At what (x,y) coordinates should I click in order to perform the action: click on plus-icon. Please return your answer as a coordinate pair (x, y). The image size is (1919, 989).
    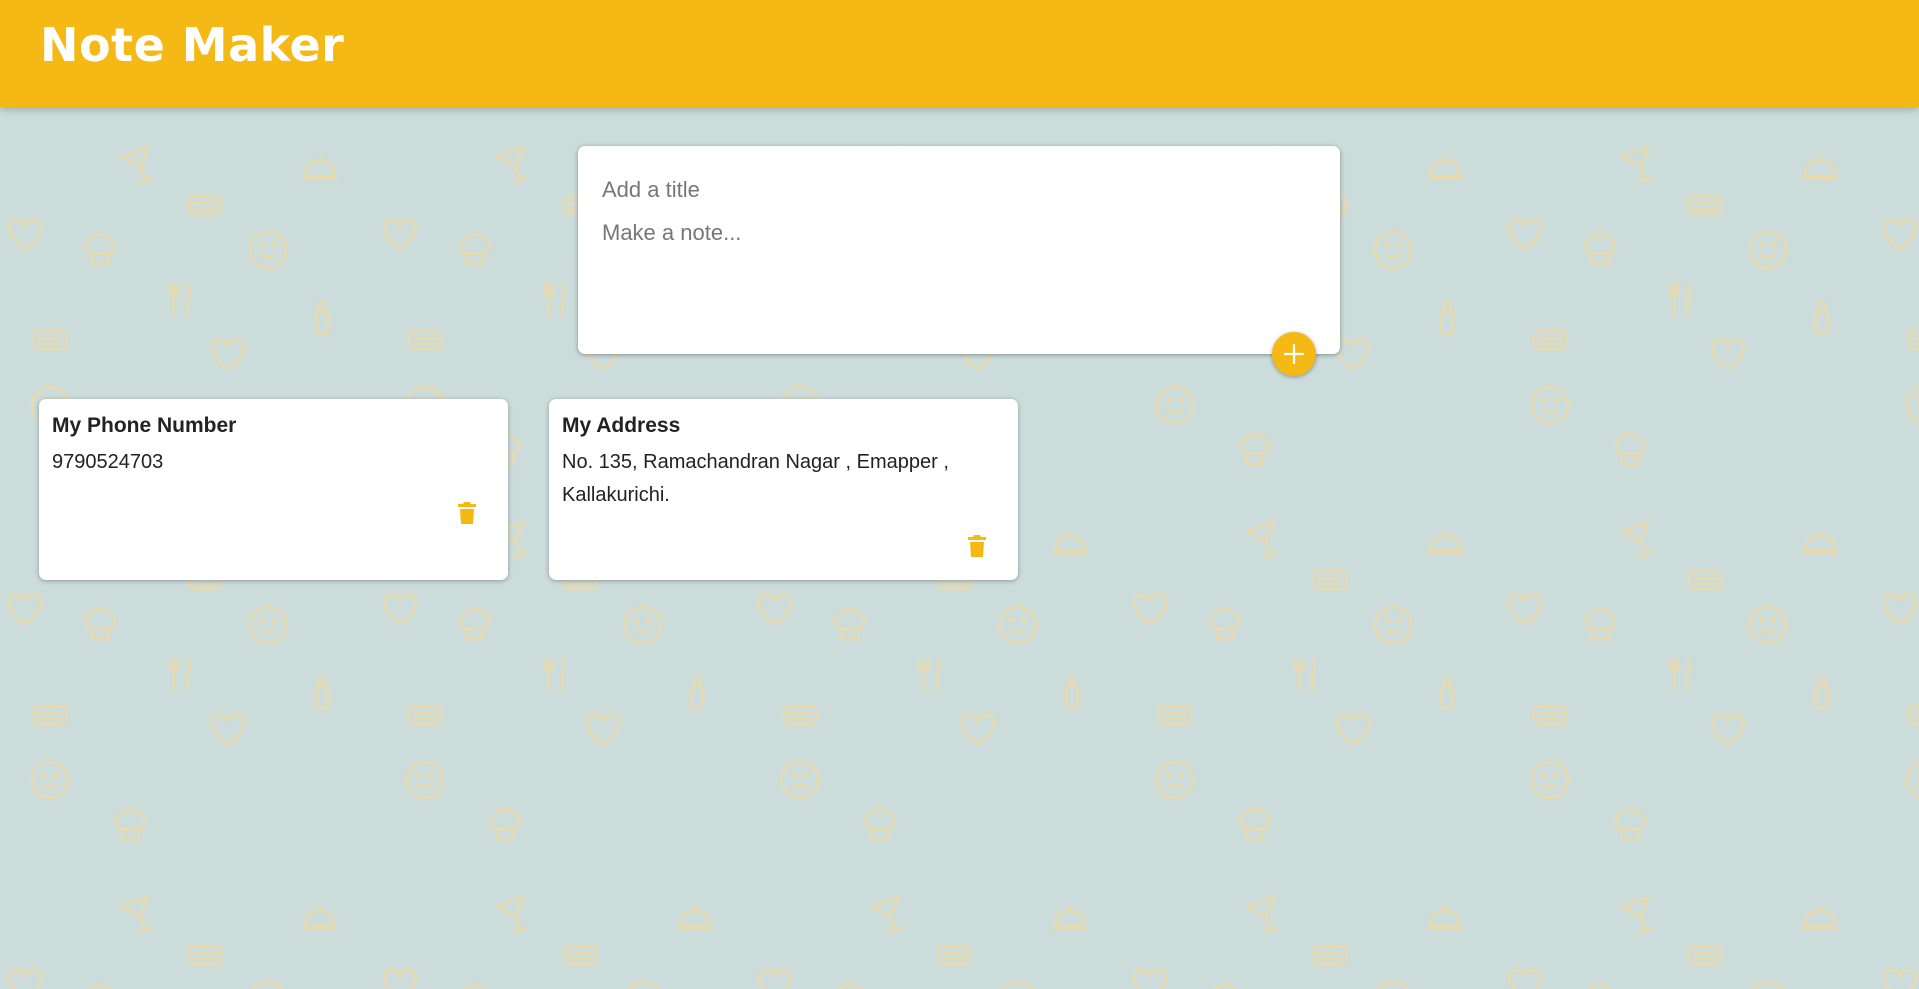
    Looking at the image, I should click on (1294, 354).